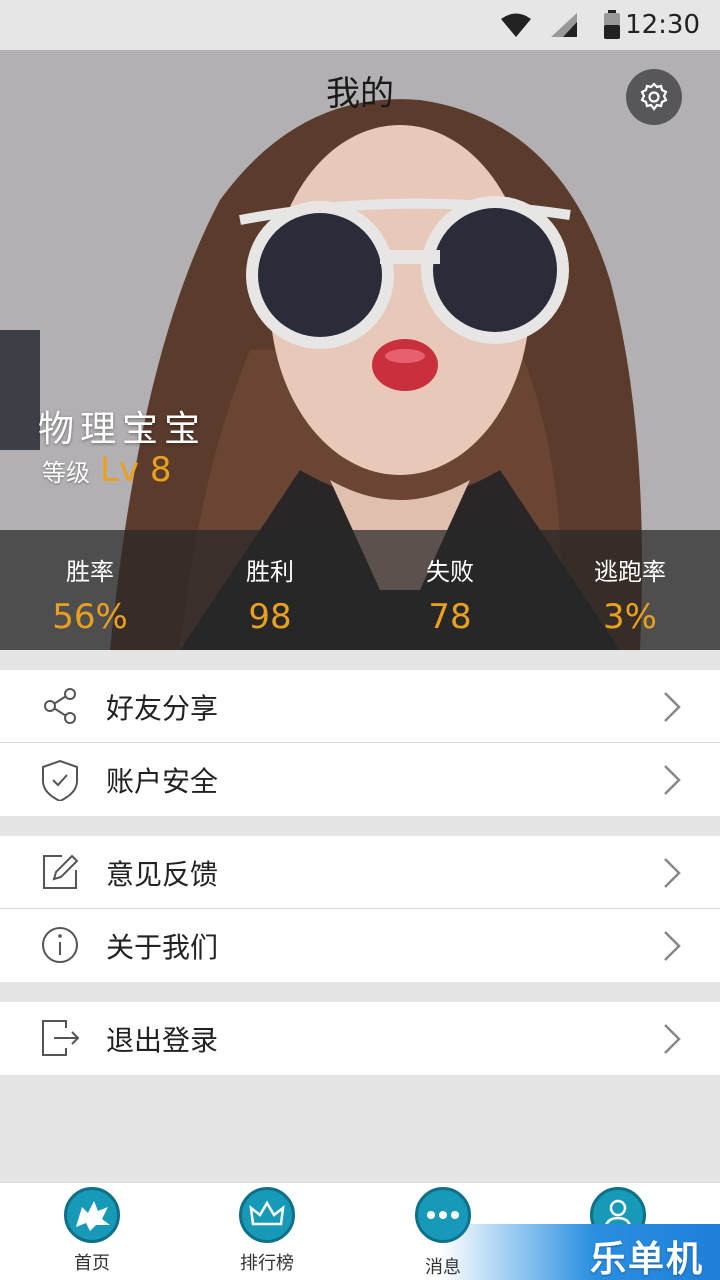 This screenshot has width=720, height=1280. Describe the element at coordinates (580, 1252) in the screenshot. I see `watermark-logo: 乐单机` at that location.